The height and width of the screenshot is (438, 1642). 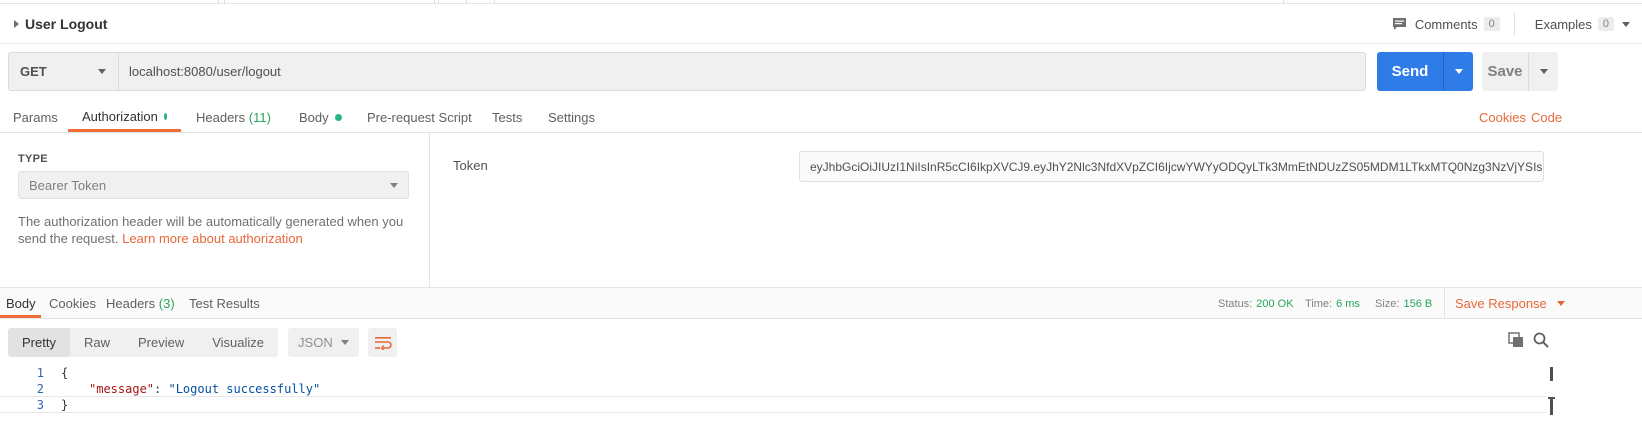 What do you see at coordinates (97, 342) in the screenshot?
I see `view-raw-button: Raw` at bounding box center [97, 342].